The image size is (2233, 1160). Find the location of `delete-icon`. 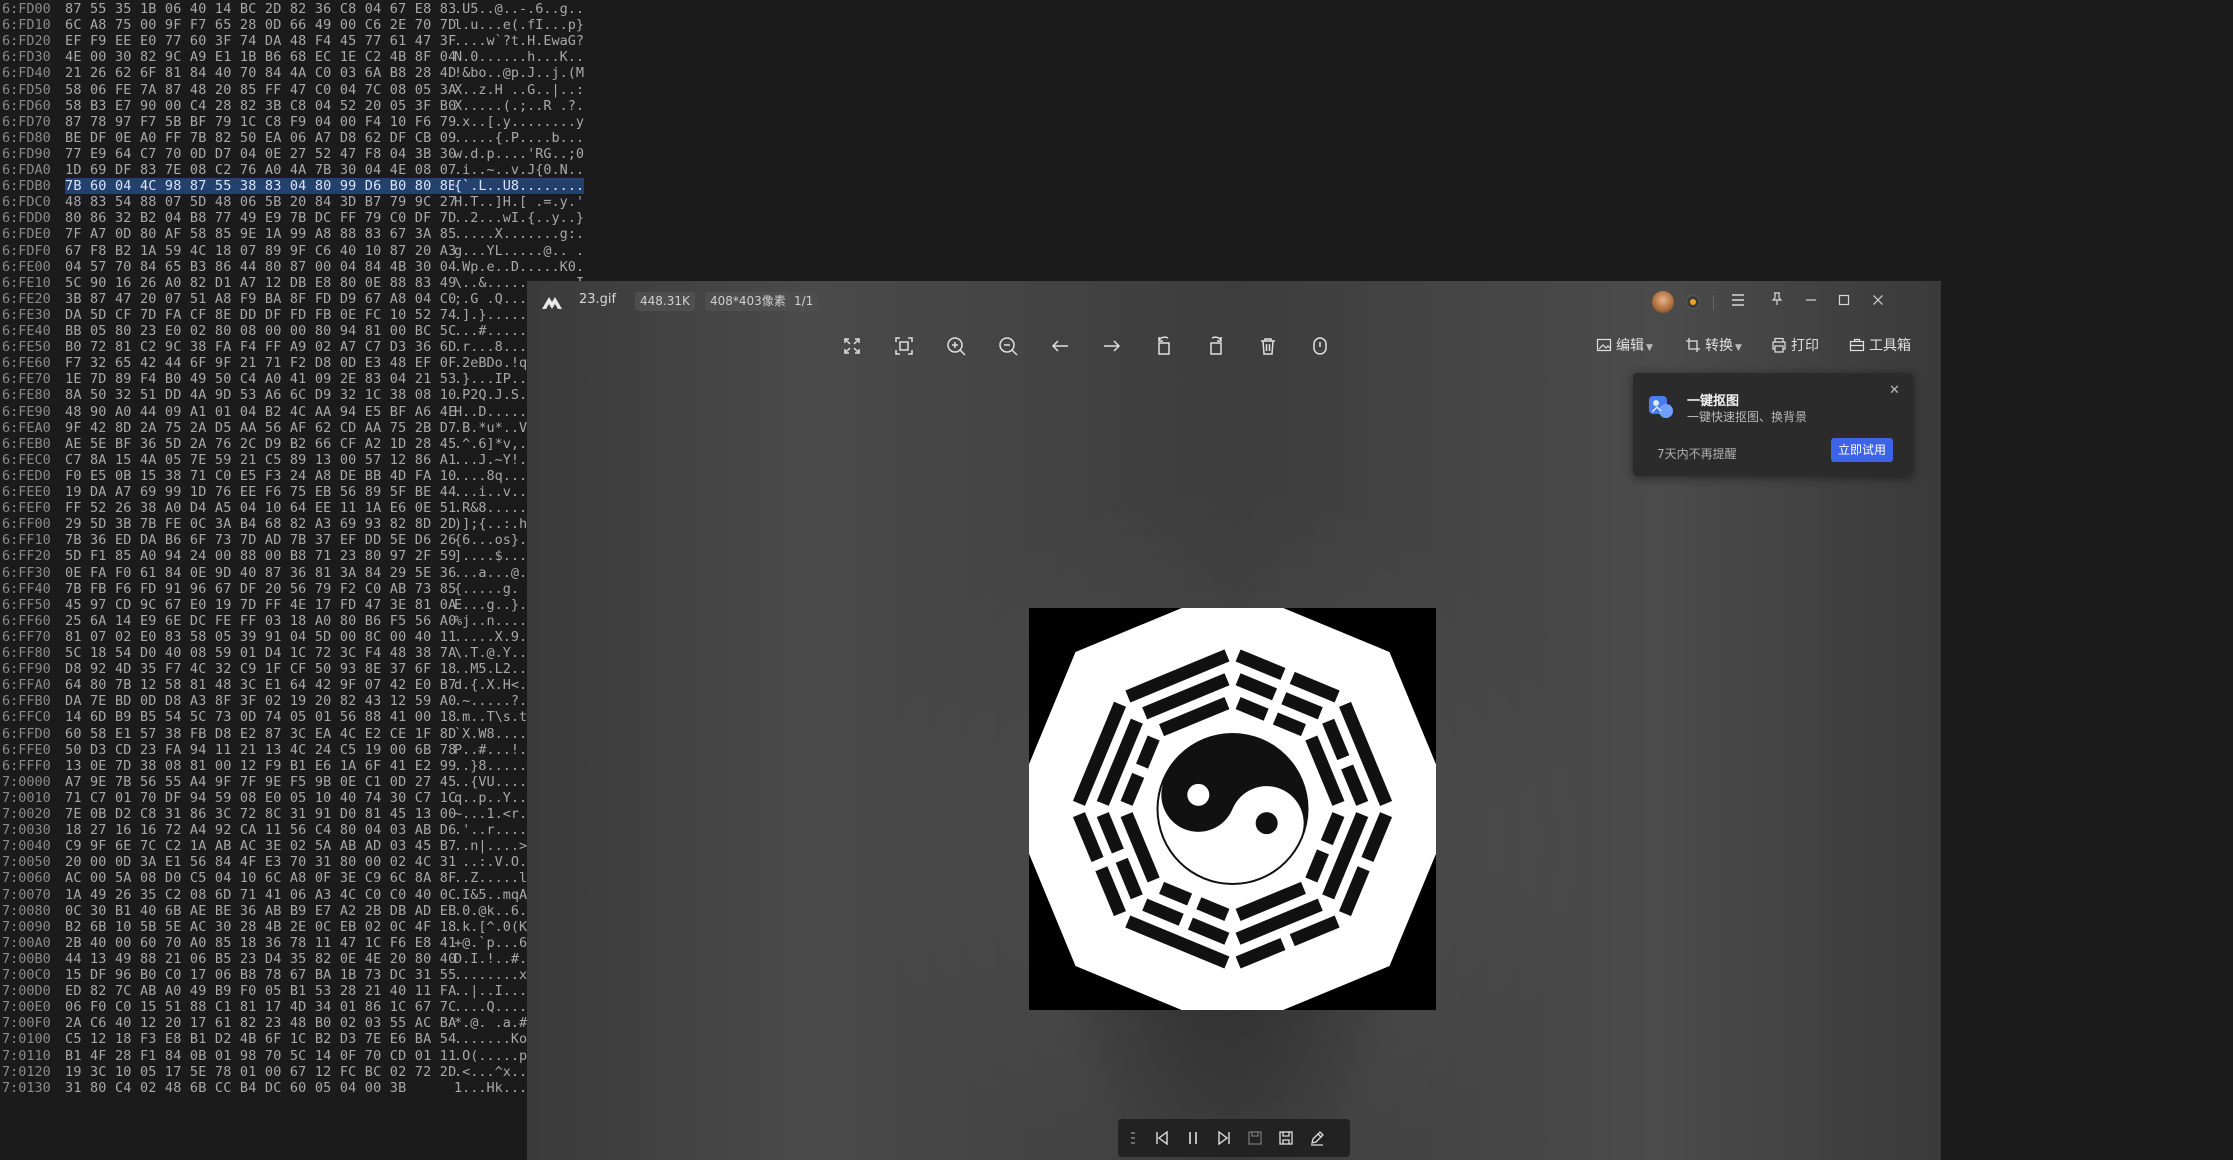

delete-icon is located at coordinates (1268, 346).